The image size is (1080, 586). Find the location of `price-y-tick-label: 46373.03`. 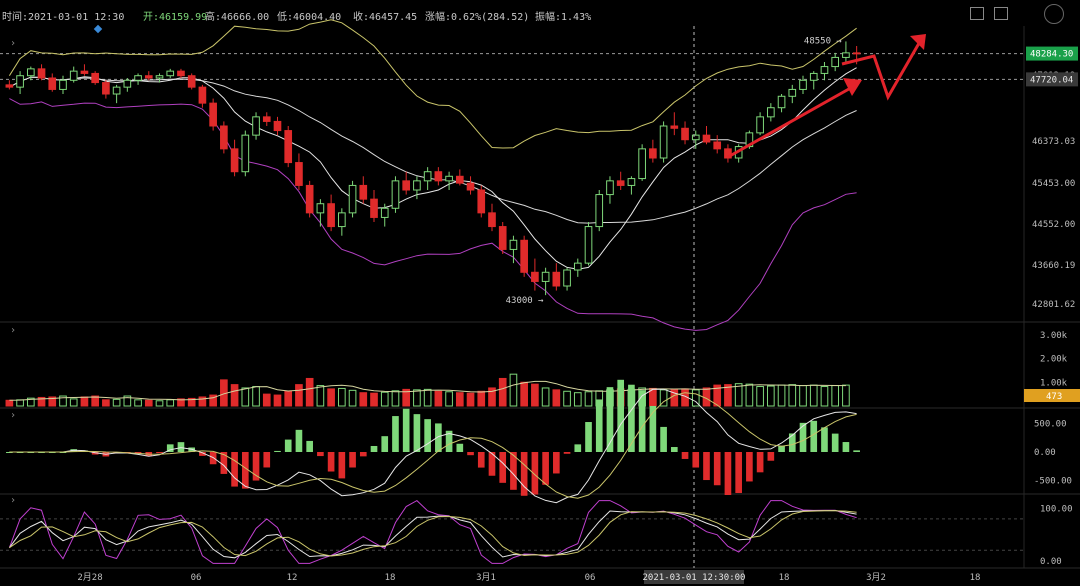

price-y-tick-label: 46373.03 is located at coordinates (1053, 142).